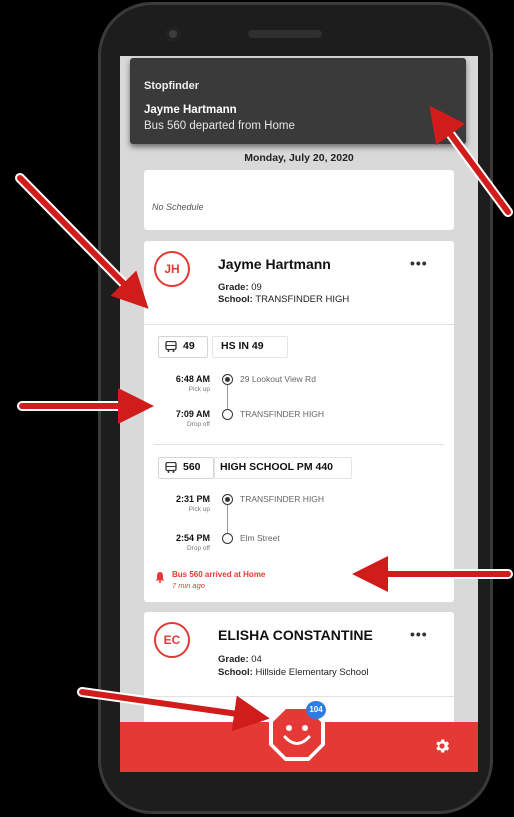 This screenshot has height=817, width=514. Describe the element at coordinates (174, 710) in the screenshot. I see `arrow-to-stop-button` at that location.